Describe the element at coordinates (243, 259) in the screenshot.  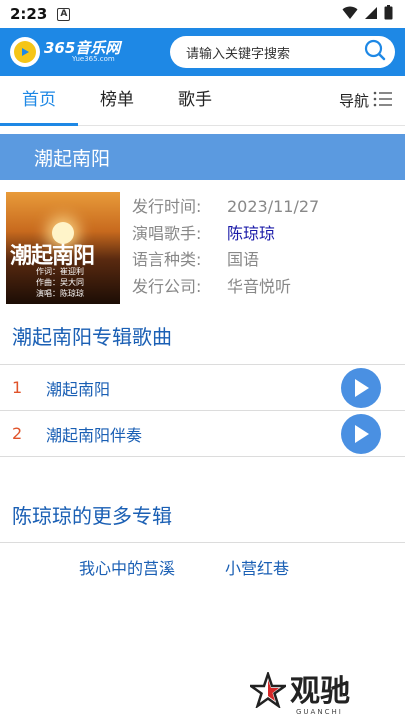
I see `language-value: 国语` at that location.